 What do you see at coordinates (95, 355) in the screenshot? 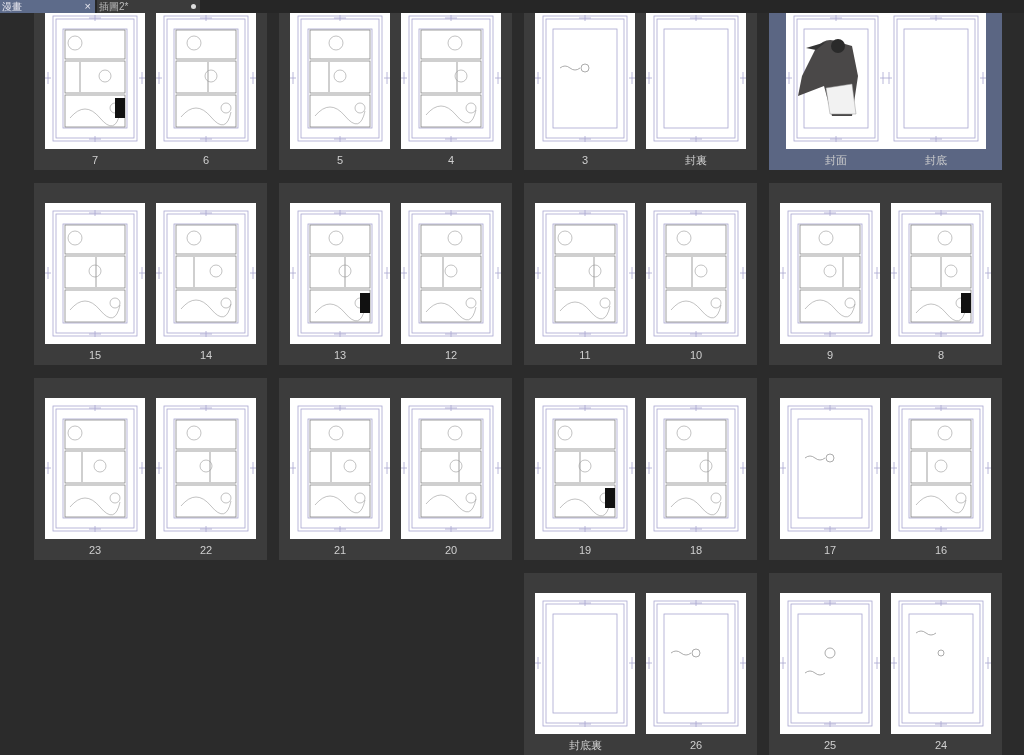
I see `page-number: 15` at bounding box center [95, 355].